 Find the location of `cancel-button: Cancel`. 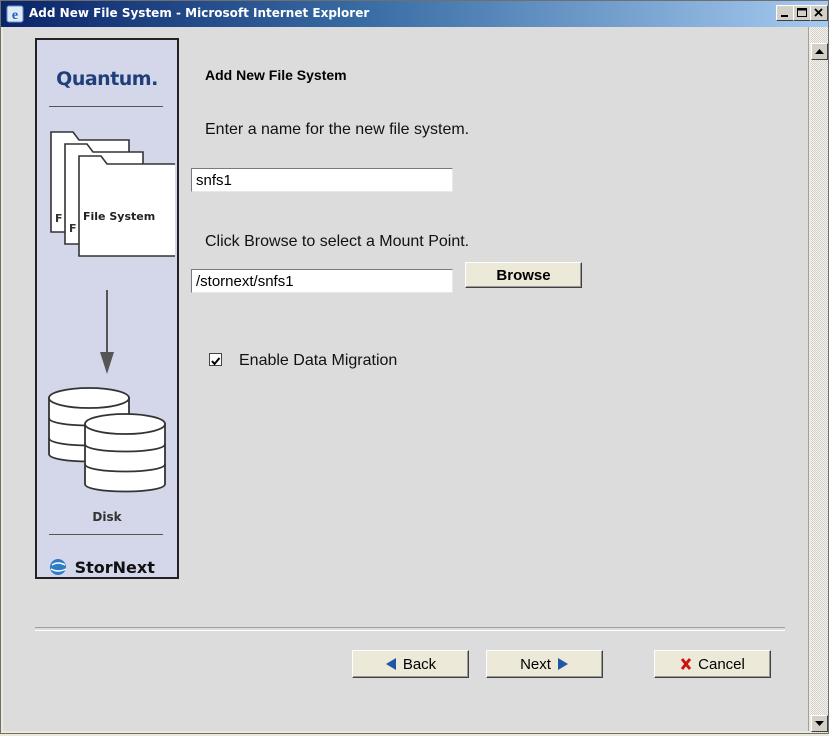

cancel-button: Cancel is located at coordinates (712, 664).